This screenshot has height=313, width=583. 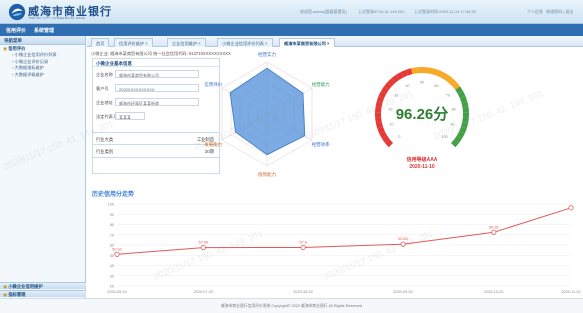 What do you see at coordinates (381, 11) in the screenshot?
I see `last-login-ip: 上次登录IP:10.41.149.201` at bounding box center [381, 11].